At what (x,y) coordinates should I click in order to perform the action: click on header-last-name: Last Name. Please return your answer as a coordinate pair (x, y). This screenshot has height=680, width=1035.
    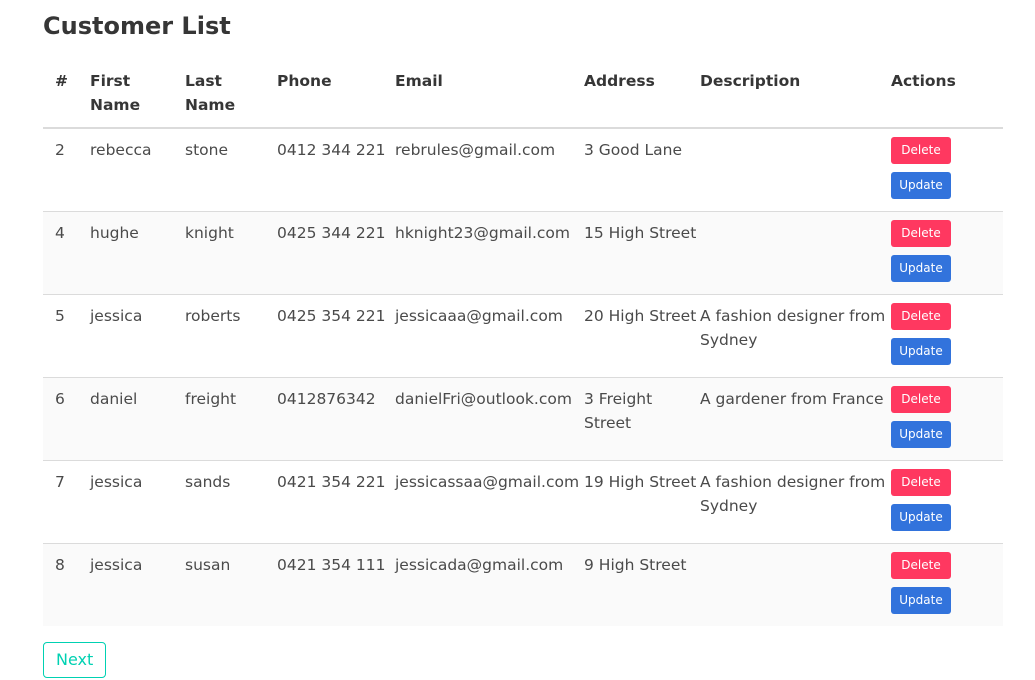
    Looking at the image, I should click on (231, 95).